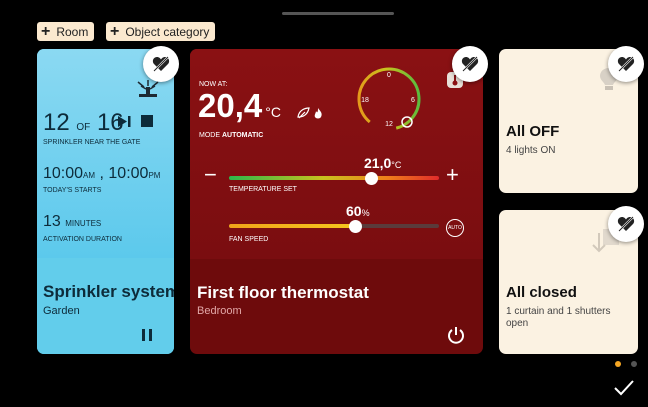  Describe the element at coordinates (230, 105) in the screenshot. I see `current-temp-value: 20,4` at that location.